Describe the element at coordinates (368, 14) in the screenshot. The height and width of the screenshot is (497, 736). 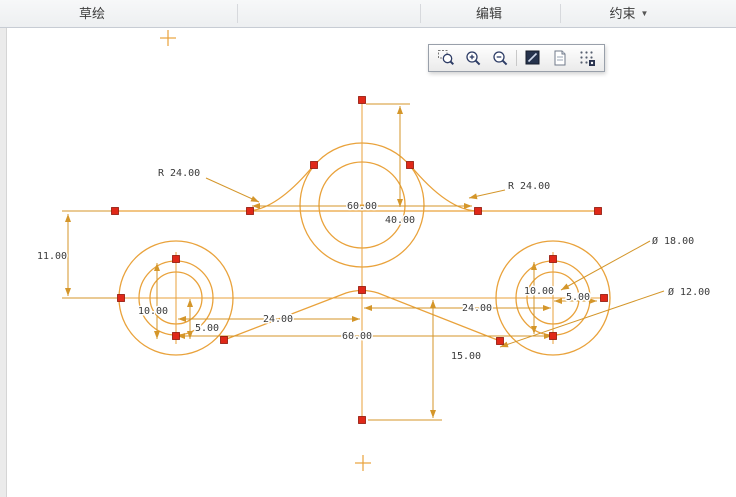
I see `menu-bar: 草绘 编辑 约束 ▼` at that location.